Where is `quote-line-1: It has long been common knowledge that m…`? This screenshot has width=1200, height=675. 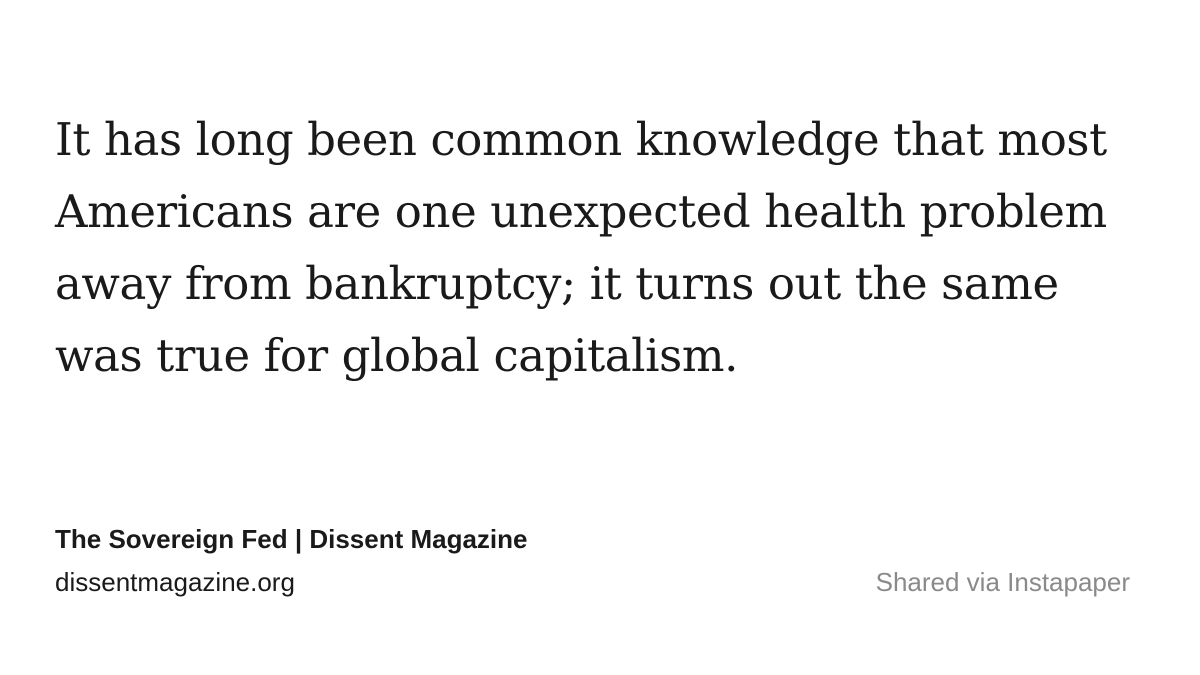 quote-line-1: It has long been common knowledge that m… is located at coordinates (581, 139).